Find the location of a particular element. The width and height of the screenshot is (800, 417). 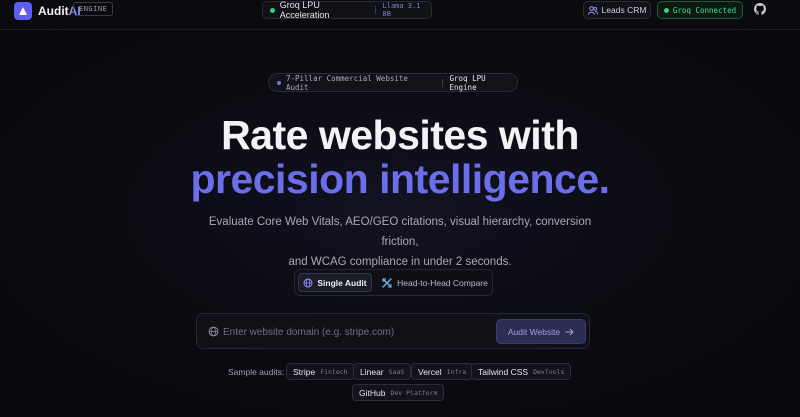

sample-tag: Infra is located at coordinates (456, 371).